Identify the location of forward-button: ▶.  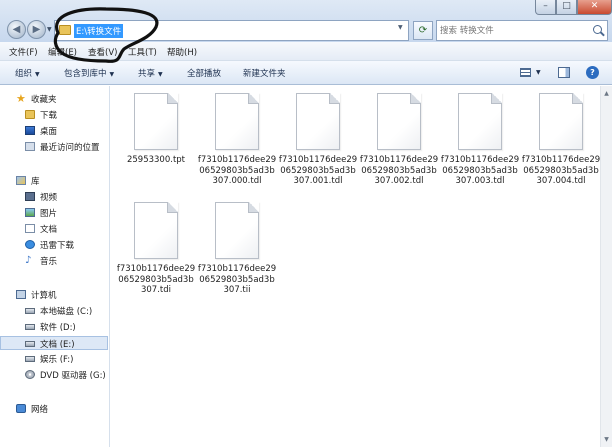
(36, 29).